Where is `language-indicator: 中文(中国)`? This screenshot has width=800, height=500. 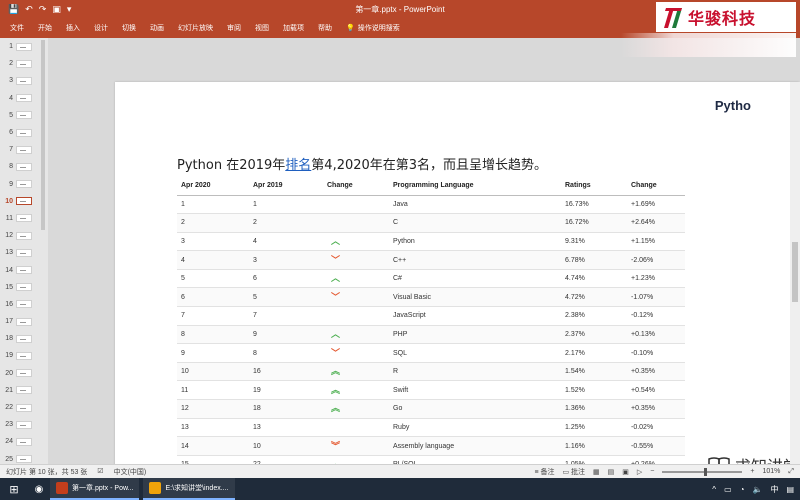
language-indicator: 中文(中国) is located at coordinates (130, 472).